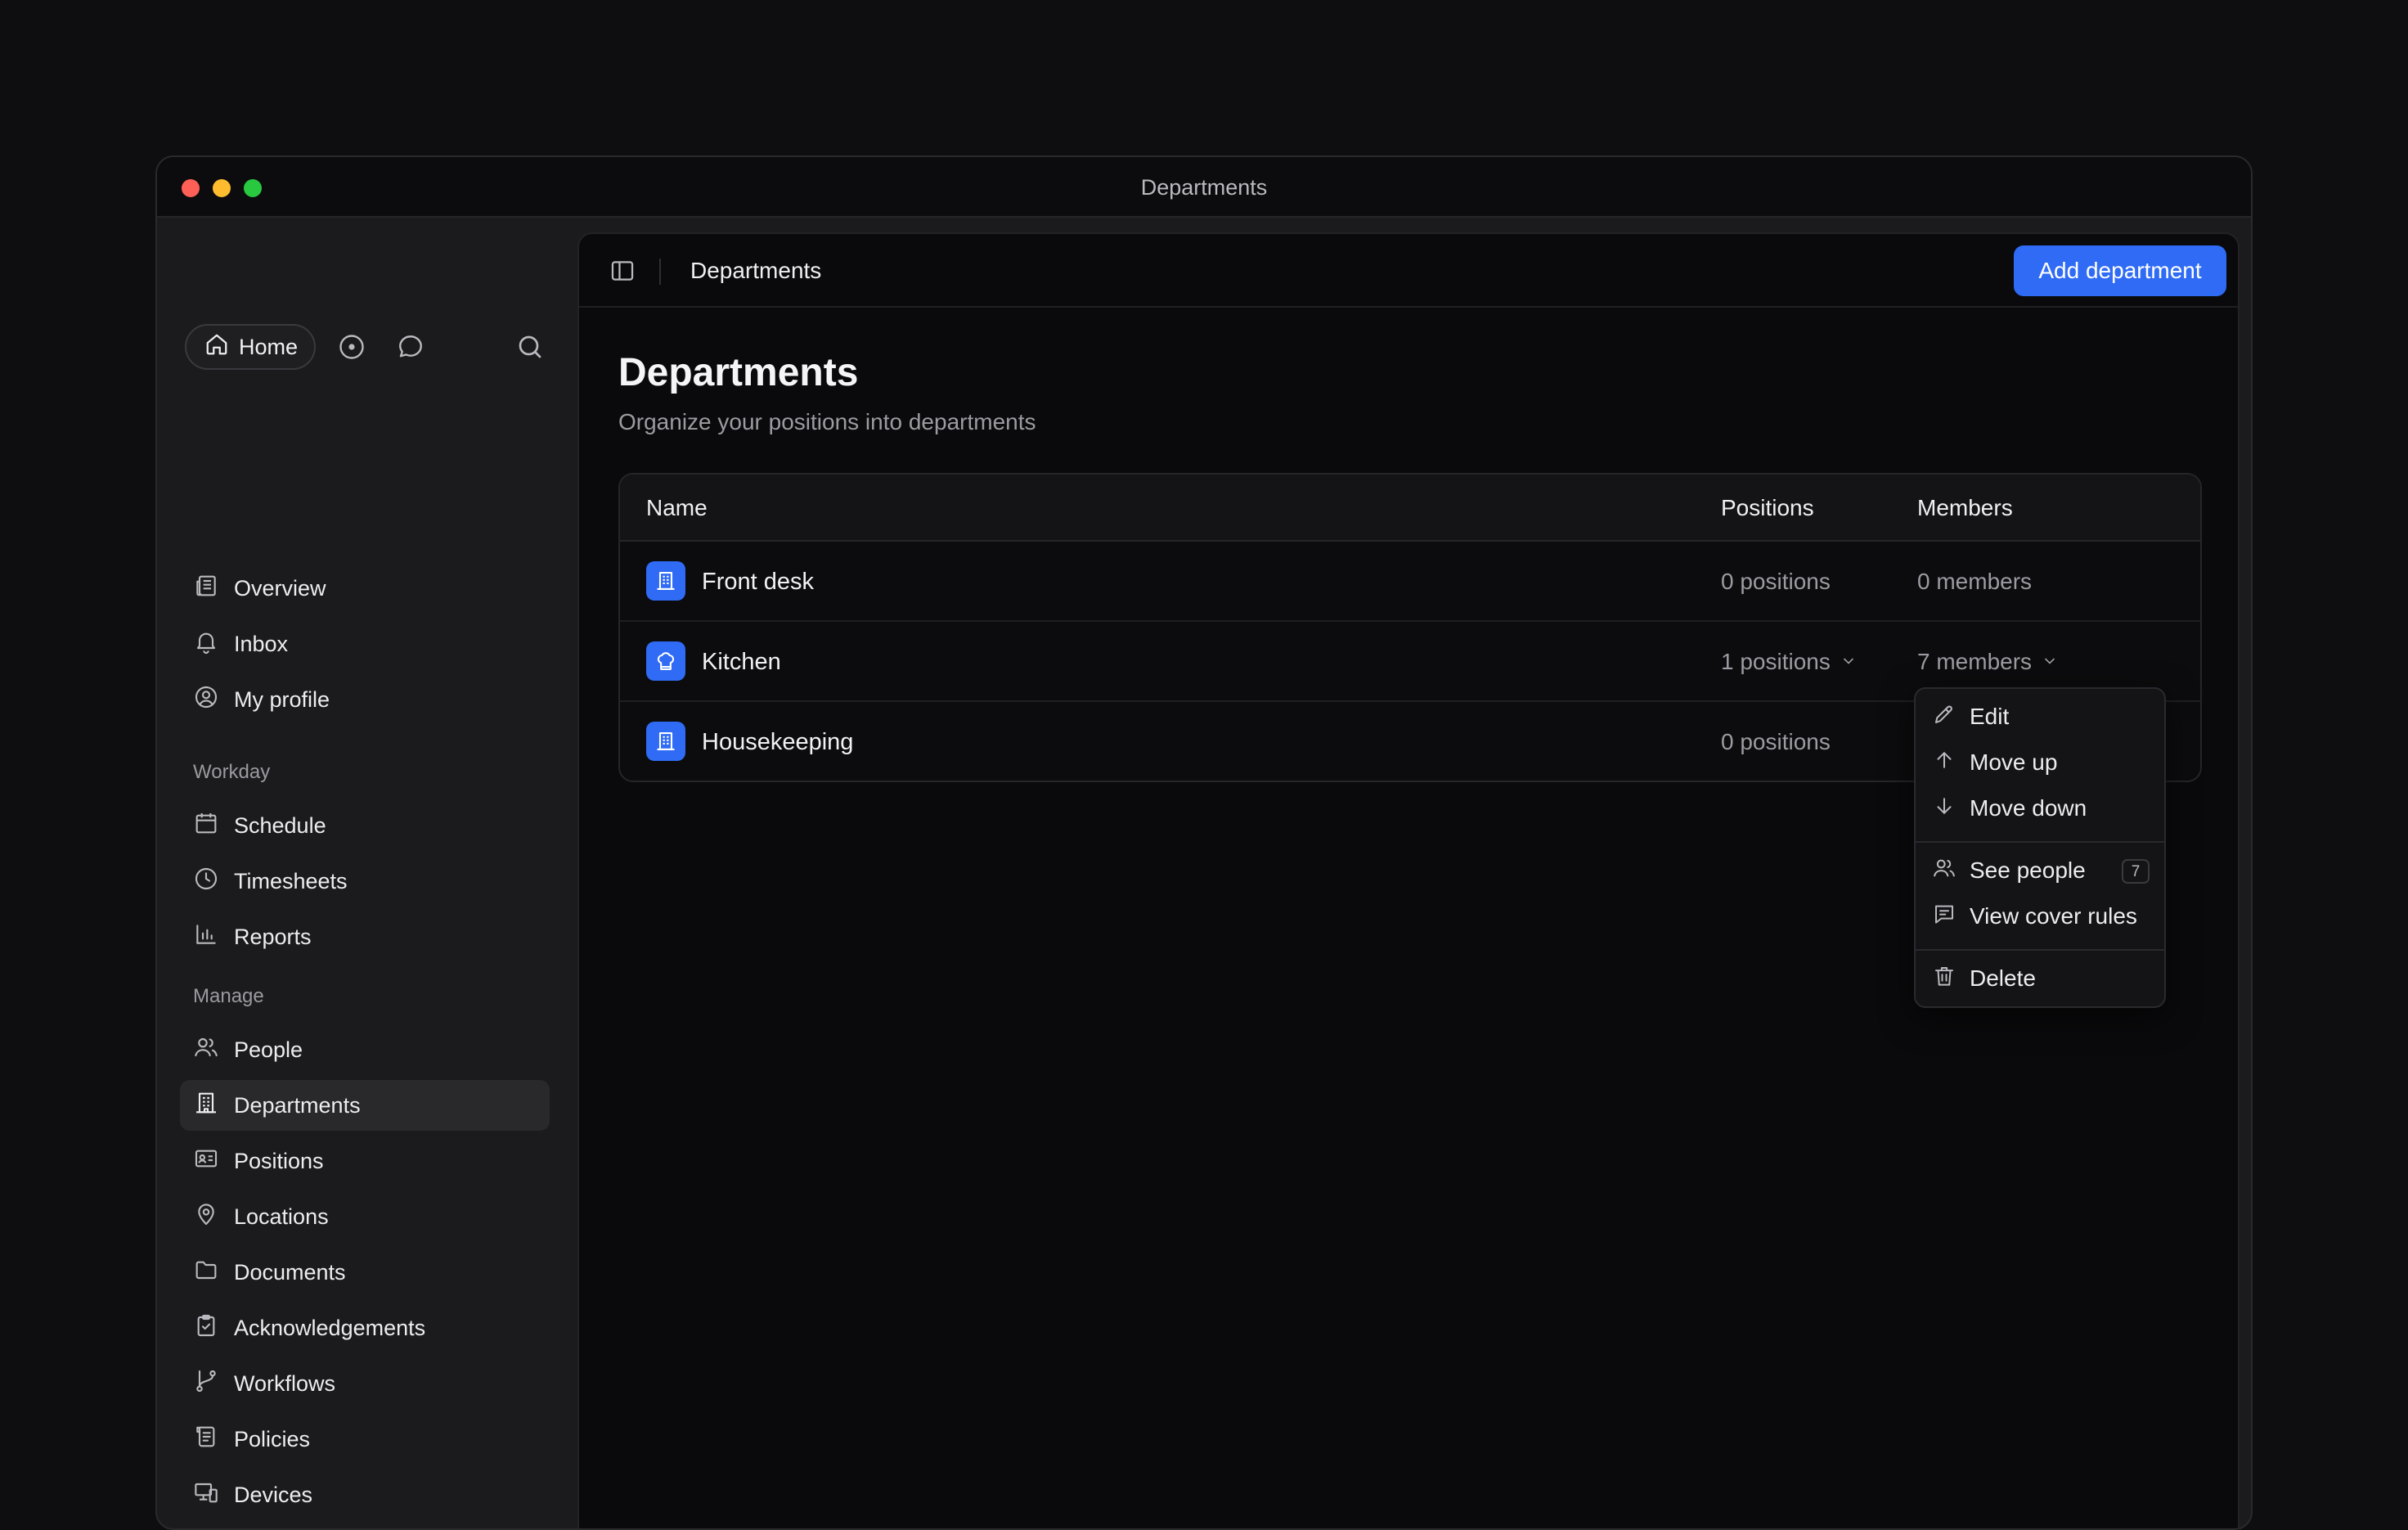  What do you see at coordinates (282, 699) in the screenshot?
I see `sidebar-item-label: My profile` at bounding box center [282, 699].